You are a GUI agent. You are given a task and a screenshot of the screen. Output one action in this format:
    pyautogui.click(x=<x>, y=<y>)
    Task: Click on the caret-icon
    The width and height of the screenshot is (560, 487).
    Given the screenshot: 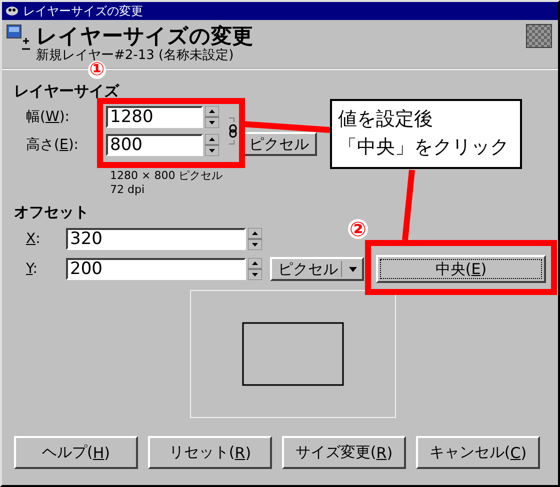 What is the action you would take?
    pyautogui.click(x=350, y=269)
    